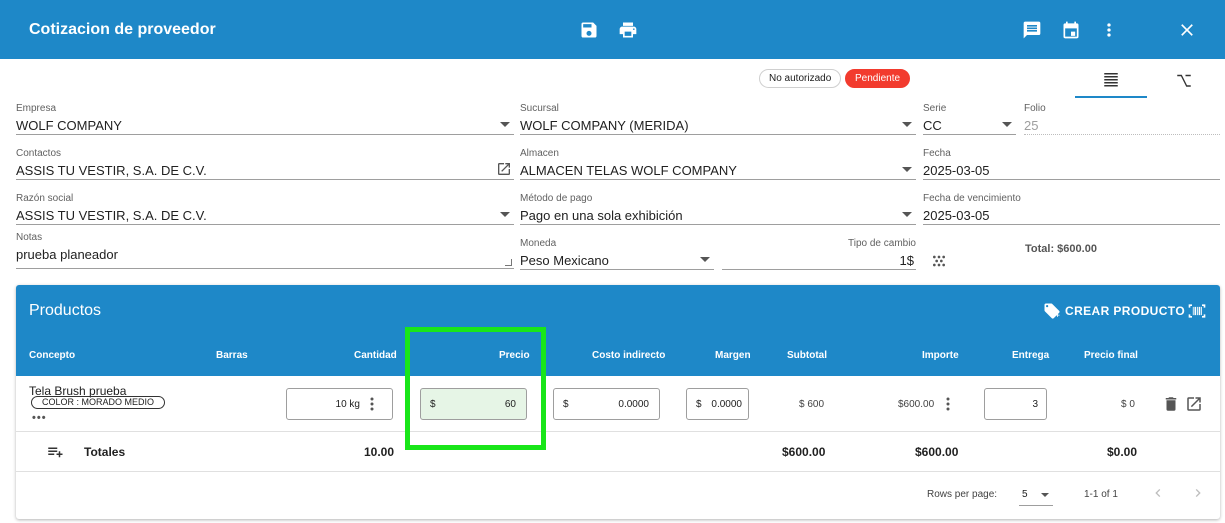  I want to click on totals-precio-final: $0.00, so click(1122, 452).